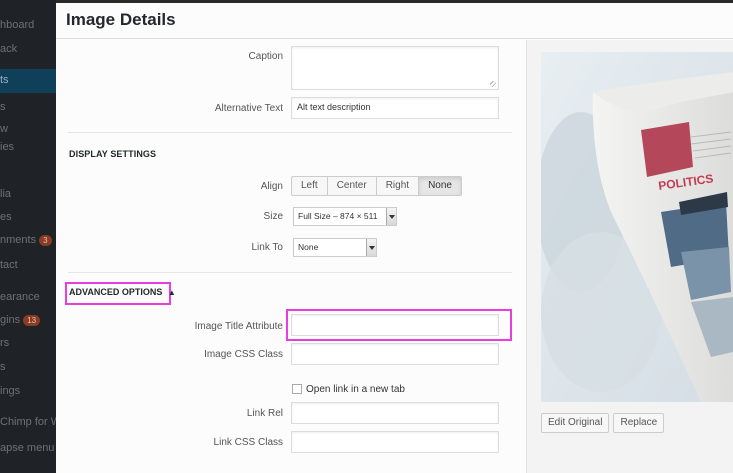 This screenshot has height=473, width=733. Describe the element at coordinates (28, 49) in the screenshot. I see `admin-menu-item: ack` at that location.